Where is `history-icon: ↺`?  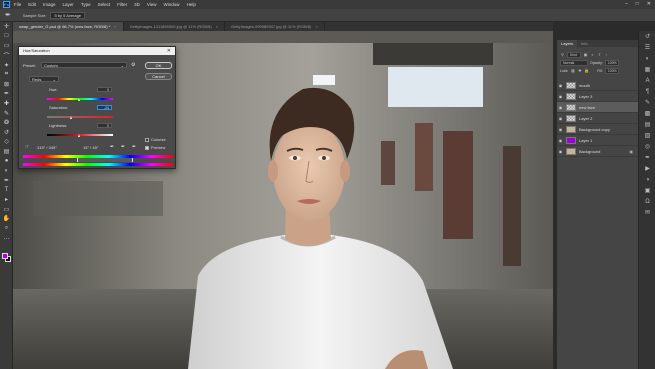 history-icon: ↺ is located at coordinates (647, 36).